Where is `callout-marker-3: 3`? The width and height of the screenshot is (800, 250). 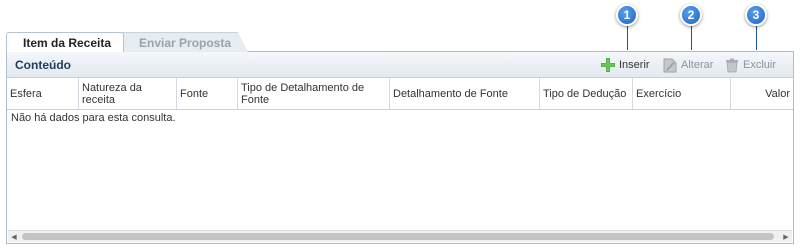 callout-marker-3: 3 is located at coordinates (756, 15).